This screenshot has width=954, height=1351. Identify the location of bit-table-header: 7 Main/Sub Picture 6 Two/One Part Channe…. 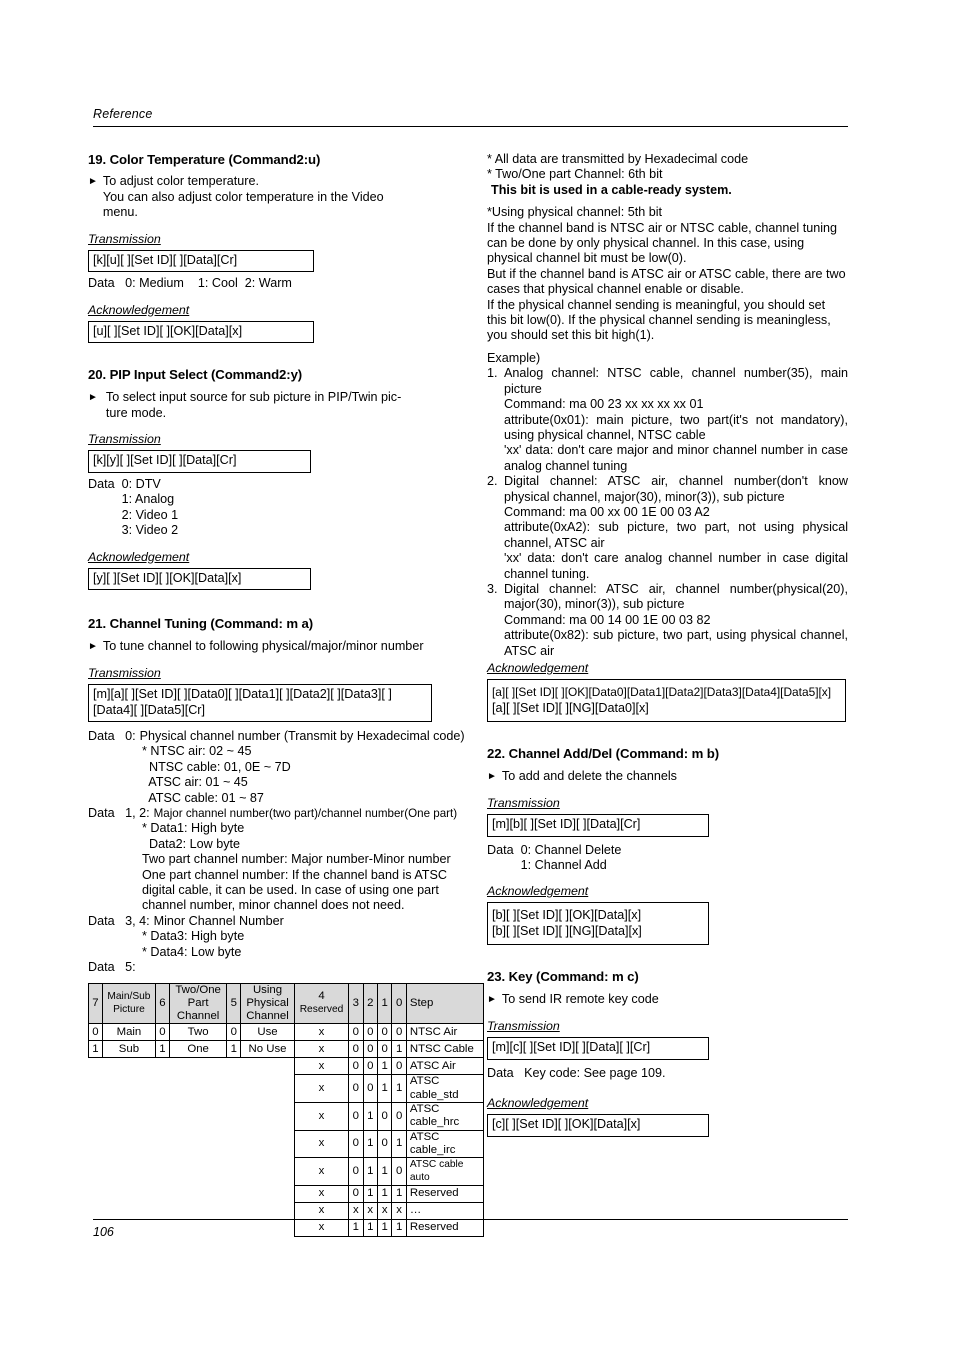
(286, 1003).